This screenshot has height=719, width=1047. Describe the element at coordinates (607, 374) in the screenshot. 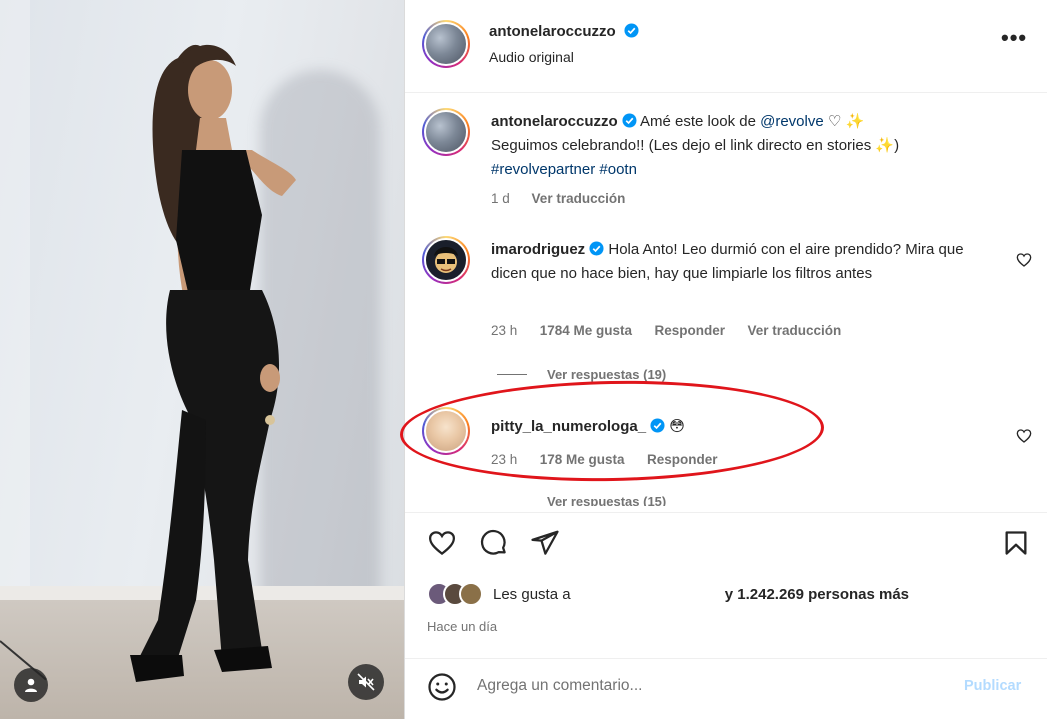

I see `view-replies-label: Ver respuestas (19)` at that location.